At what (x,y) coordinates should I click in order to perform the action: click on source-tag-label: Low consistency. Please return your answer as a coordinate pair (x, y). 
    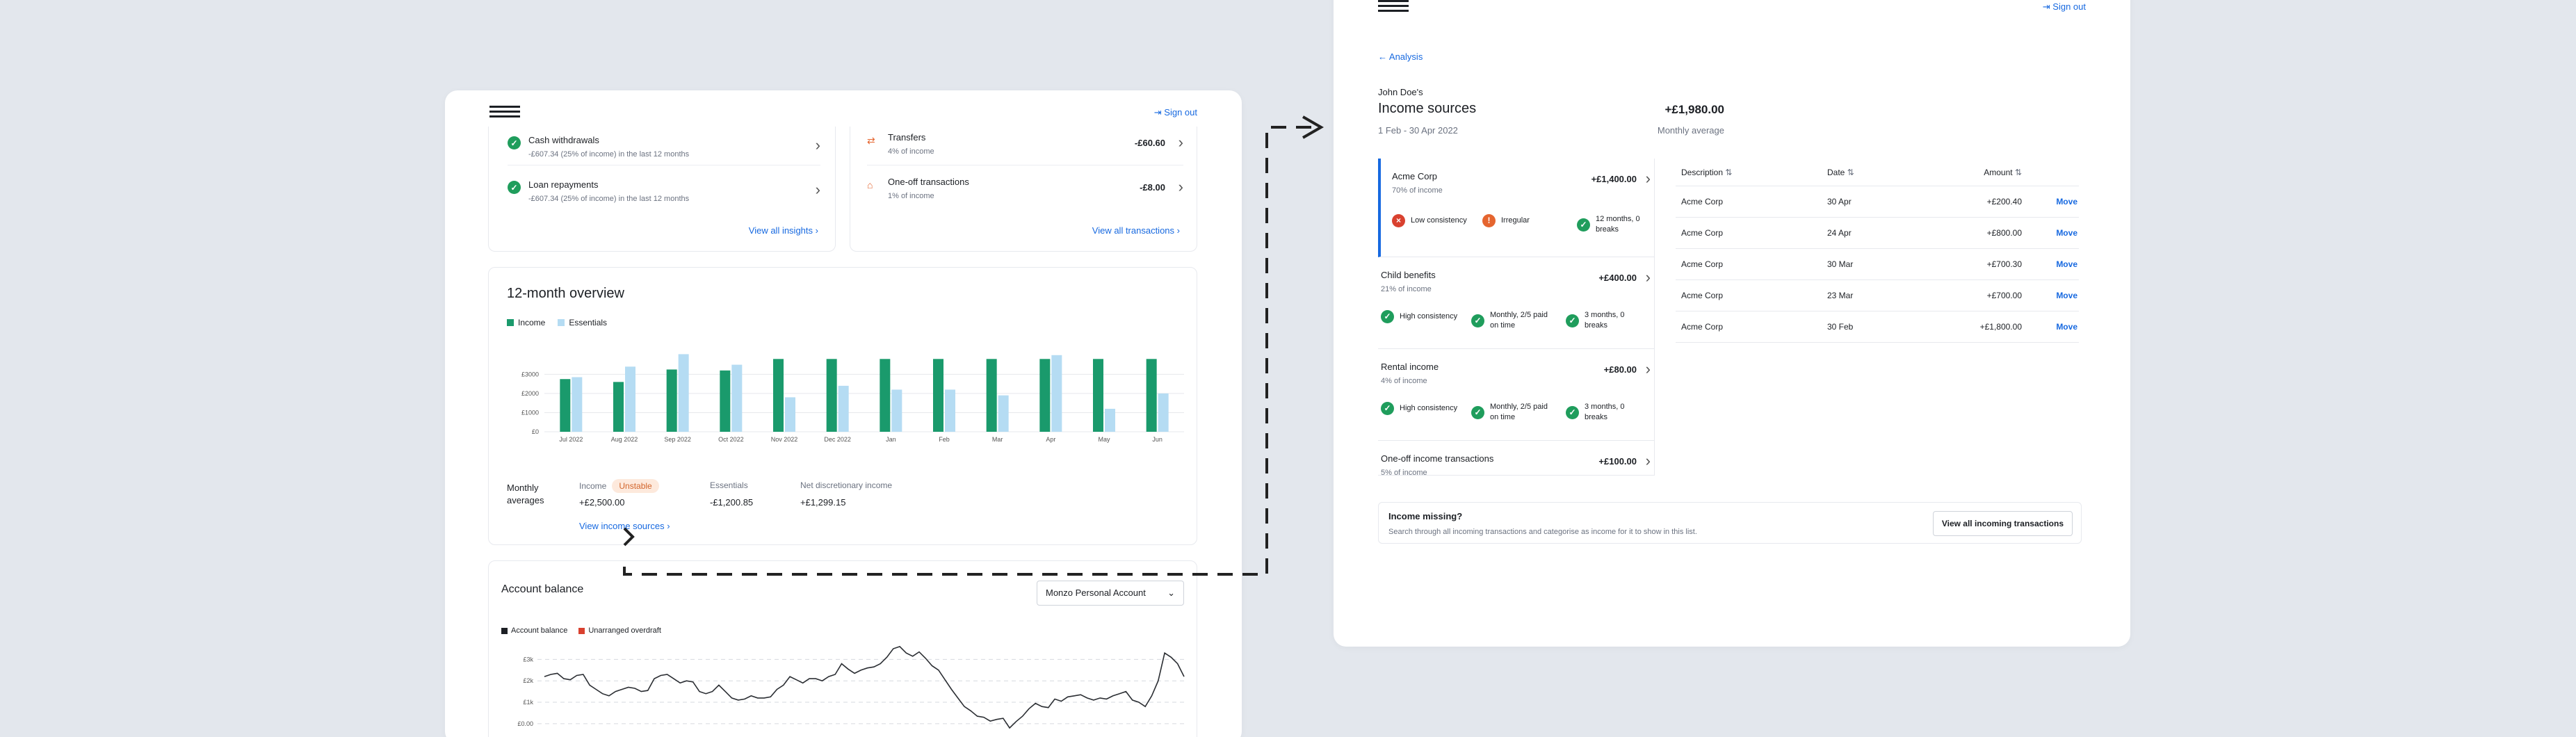
    Looking at the image, I should click on (1439, 220).